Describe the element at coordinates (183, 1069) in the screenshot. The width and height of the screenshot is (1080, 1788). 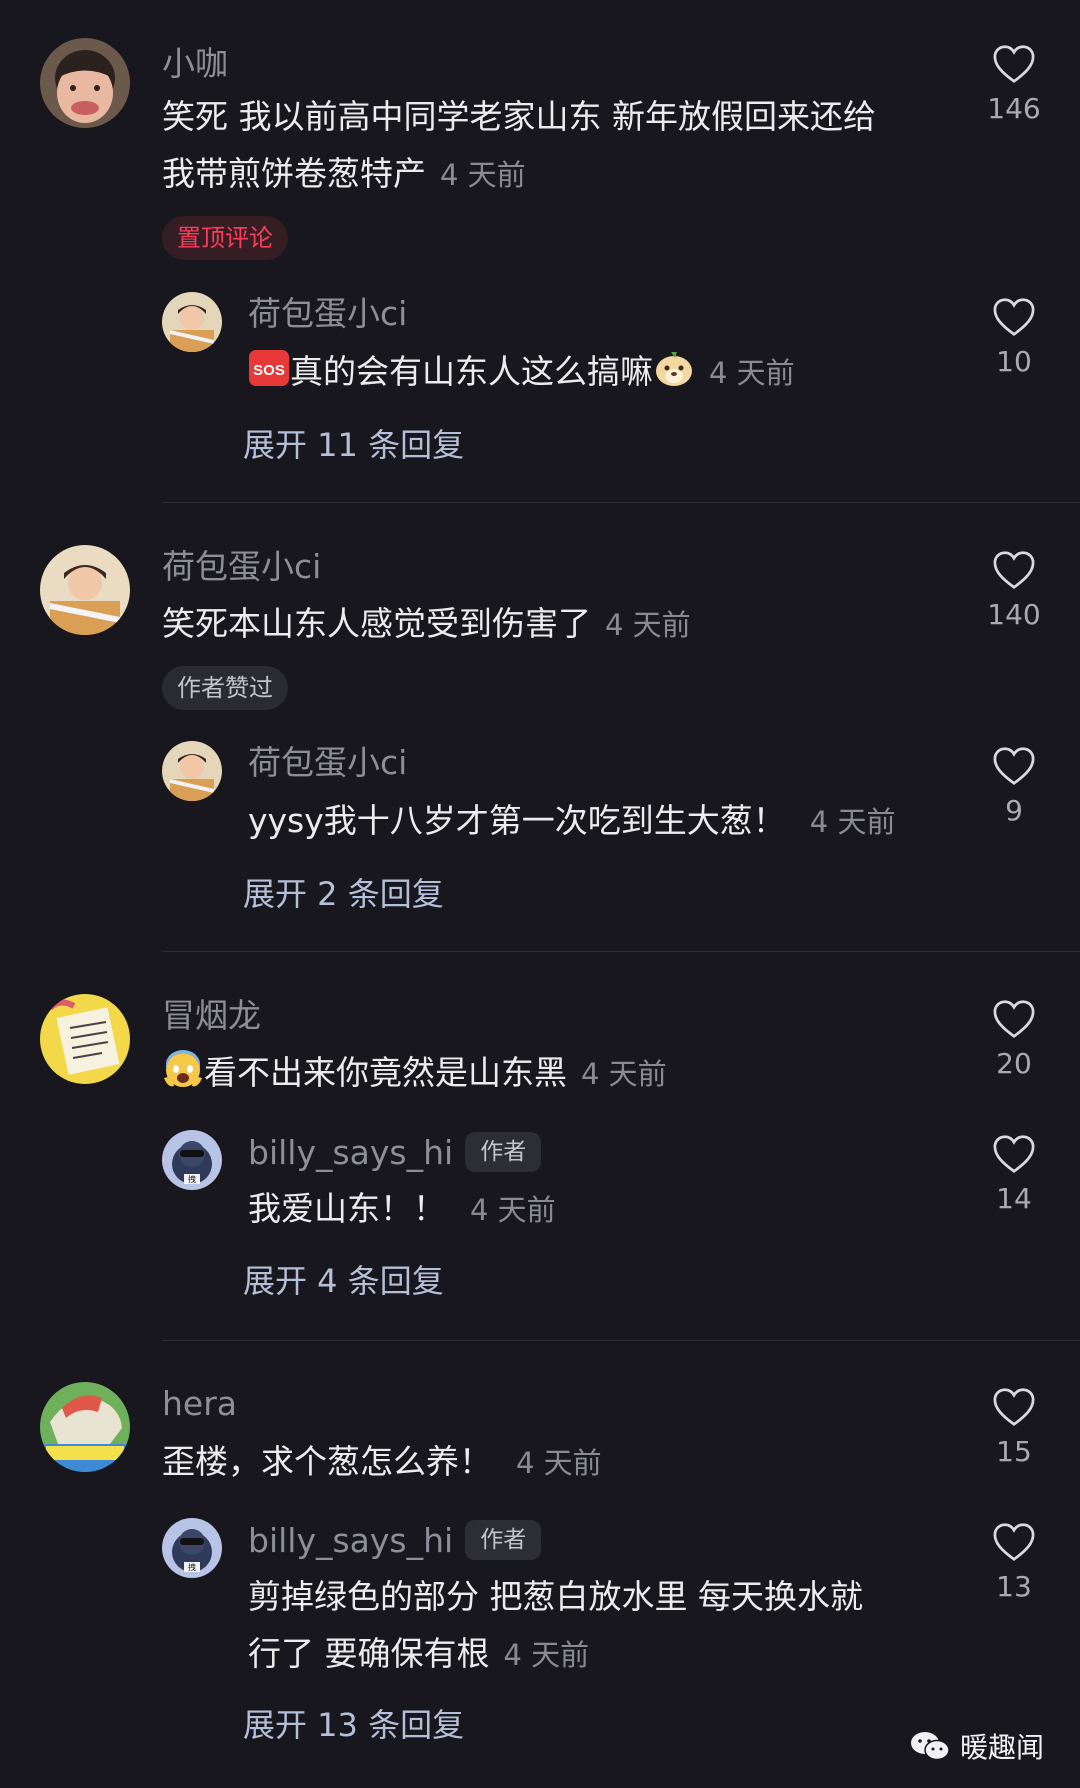
I see `screaming-face-emoji-icon` at that location.